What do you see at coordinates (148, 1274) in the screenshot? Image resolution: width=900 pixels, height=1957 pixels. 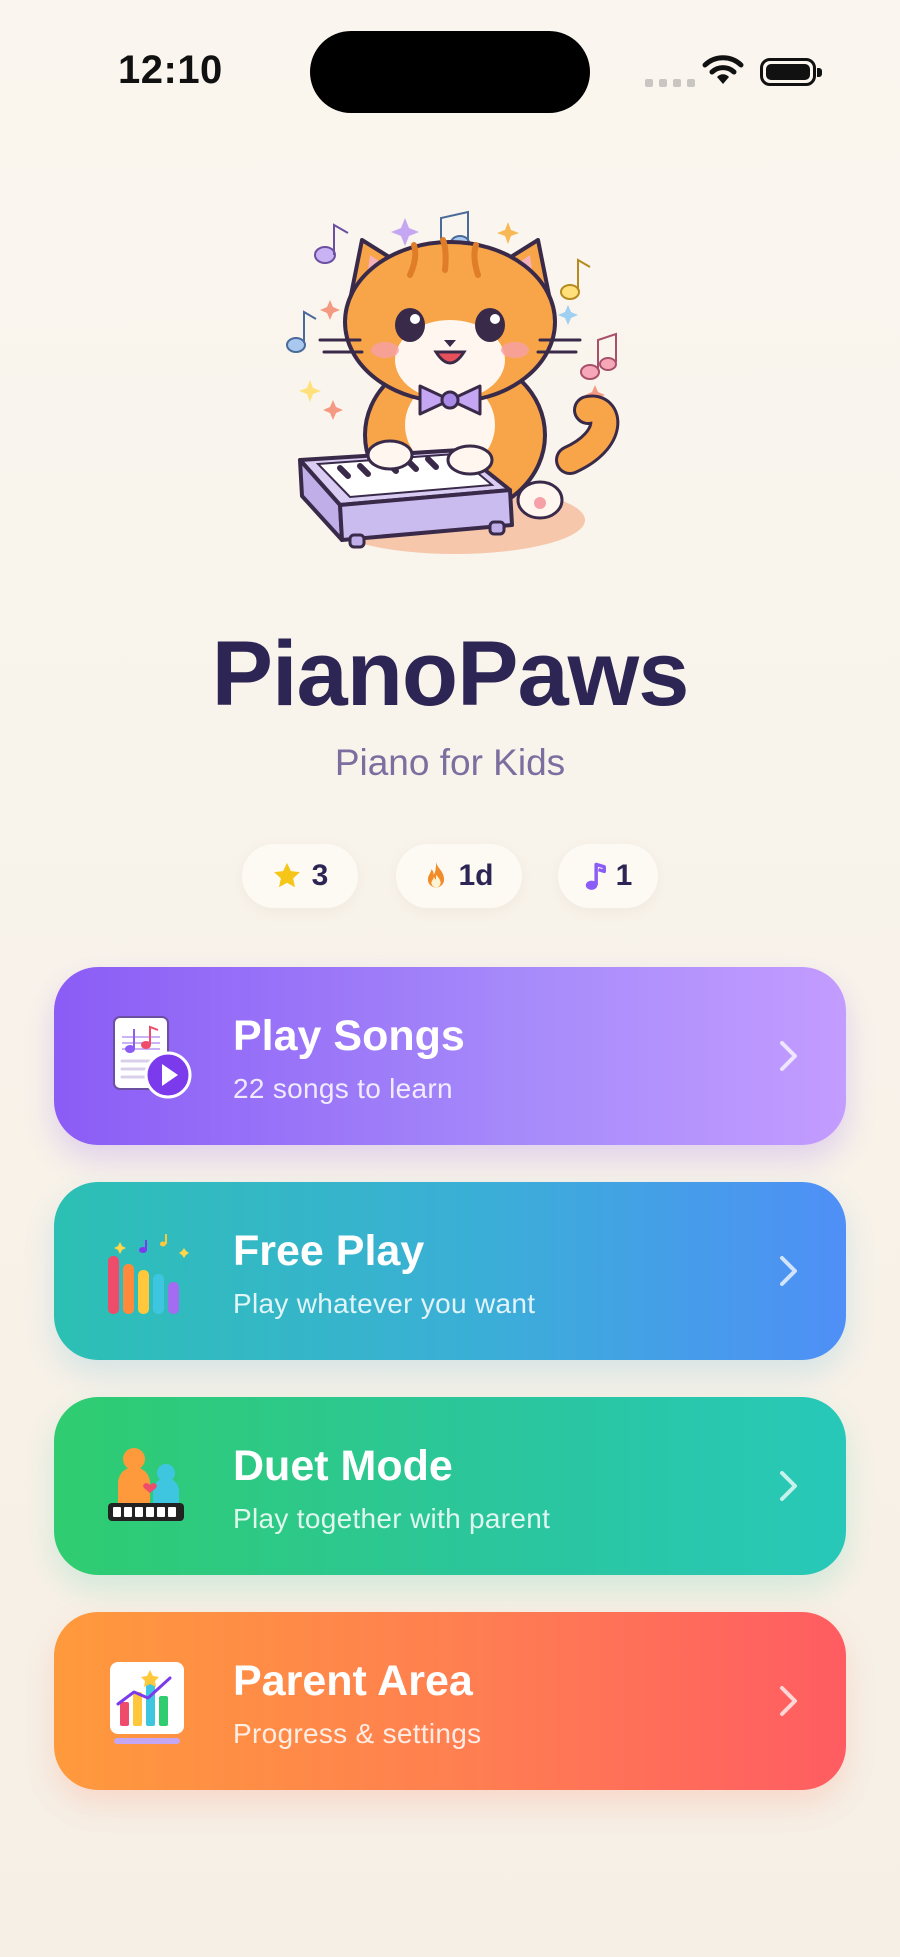 I see `equalizer-bars-icon` at bounding box center [148, 1274].